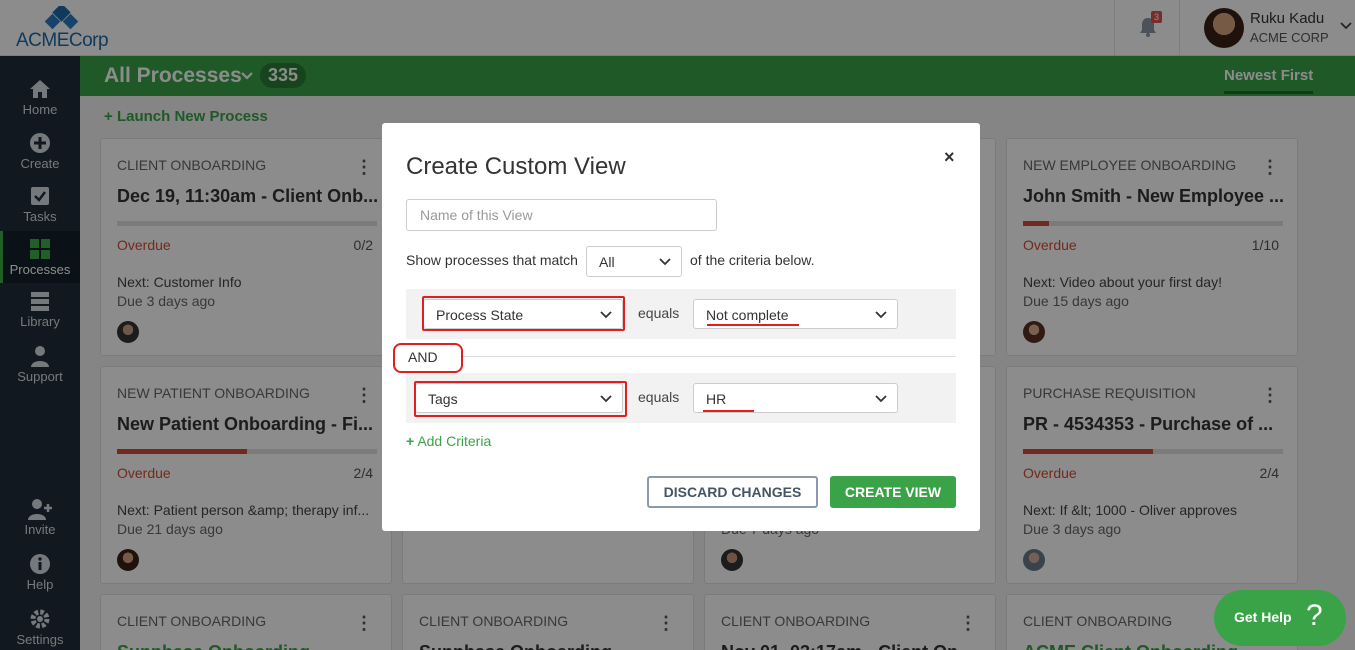 The width and height of the screenshot is (1355, 650). Describe the element at coordinates (1314, 615) in the screenshot. I see `question-icon: ?` at that location.